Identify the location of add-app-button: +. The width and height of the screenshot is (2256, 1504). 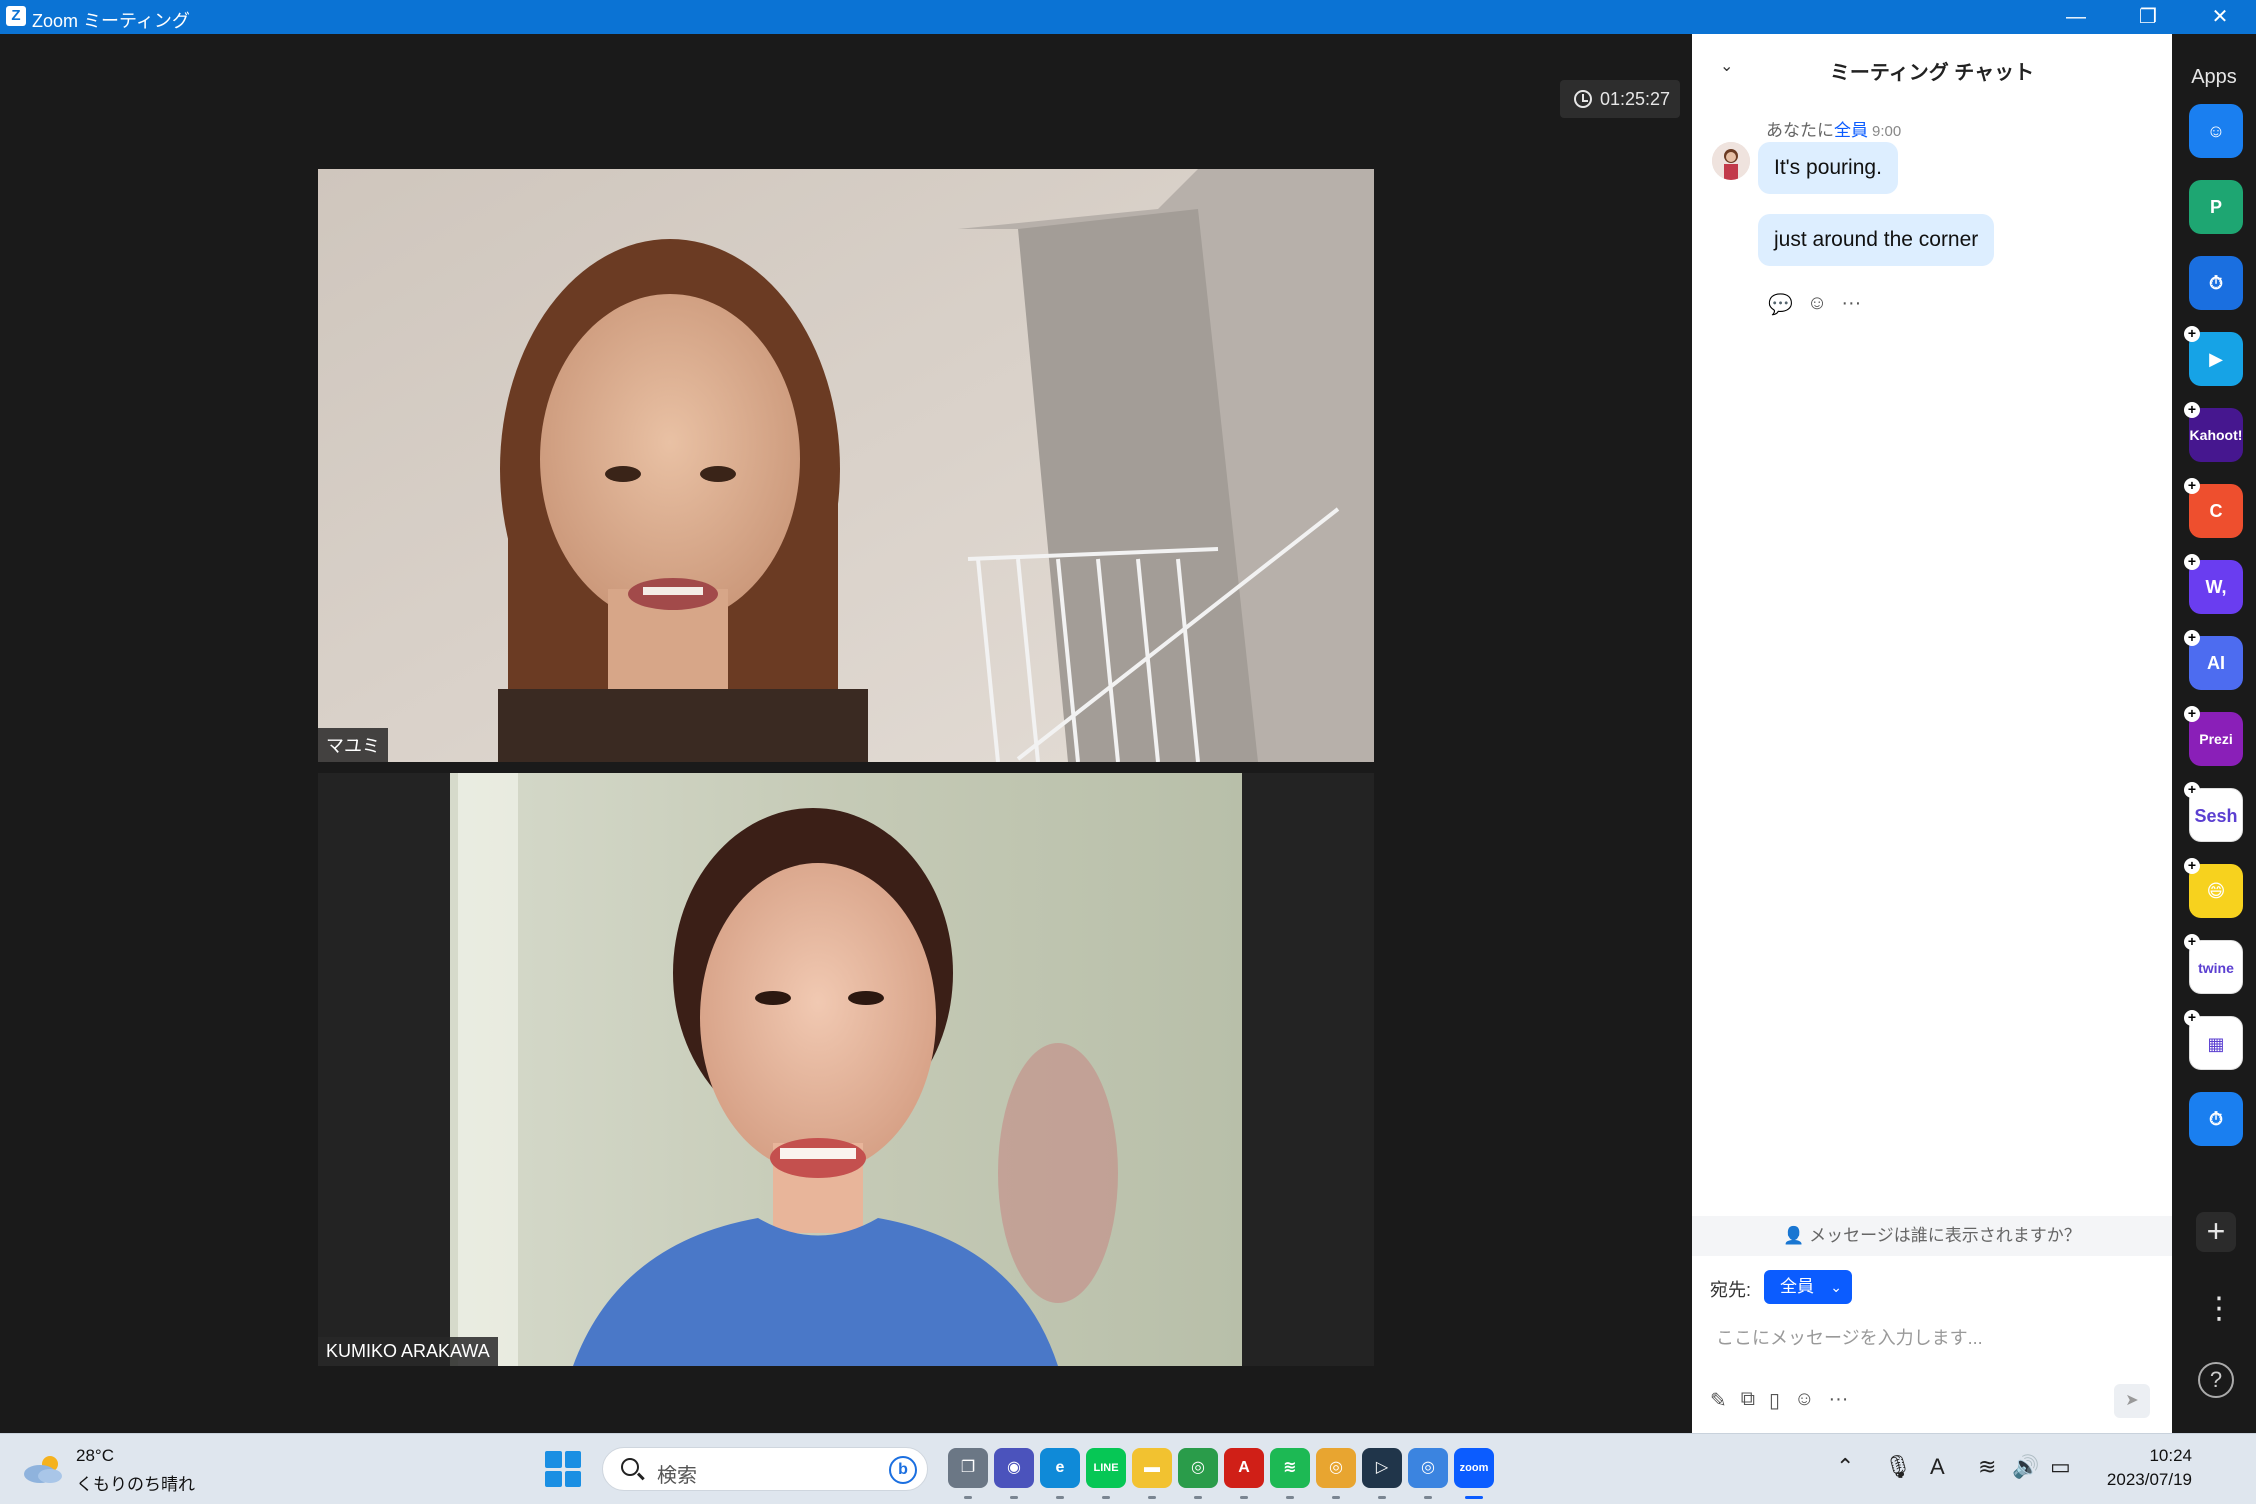
(2216, 1232).